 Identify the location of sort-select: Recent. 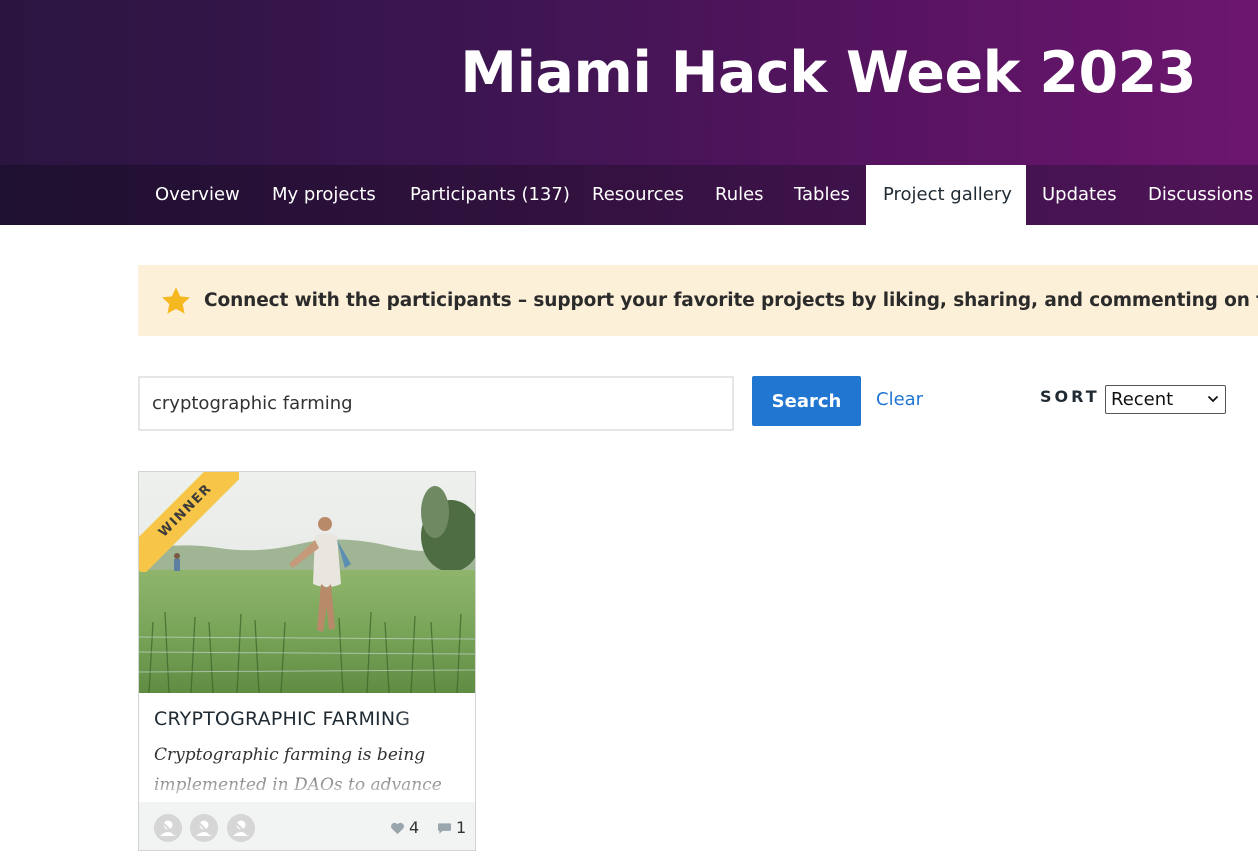
(1165, 399).